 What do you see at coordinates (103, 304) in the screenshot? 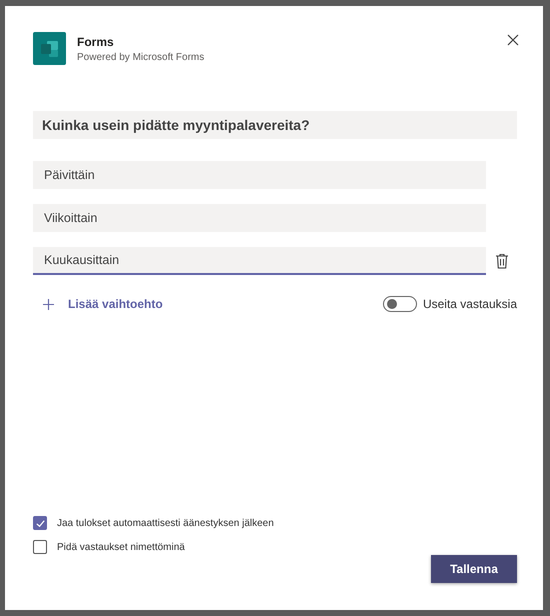
I see `add-option-button: Lisää vaihtoehto` at bounding box center [103, 304].